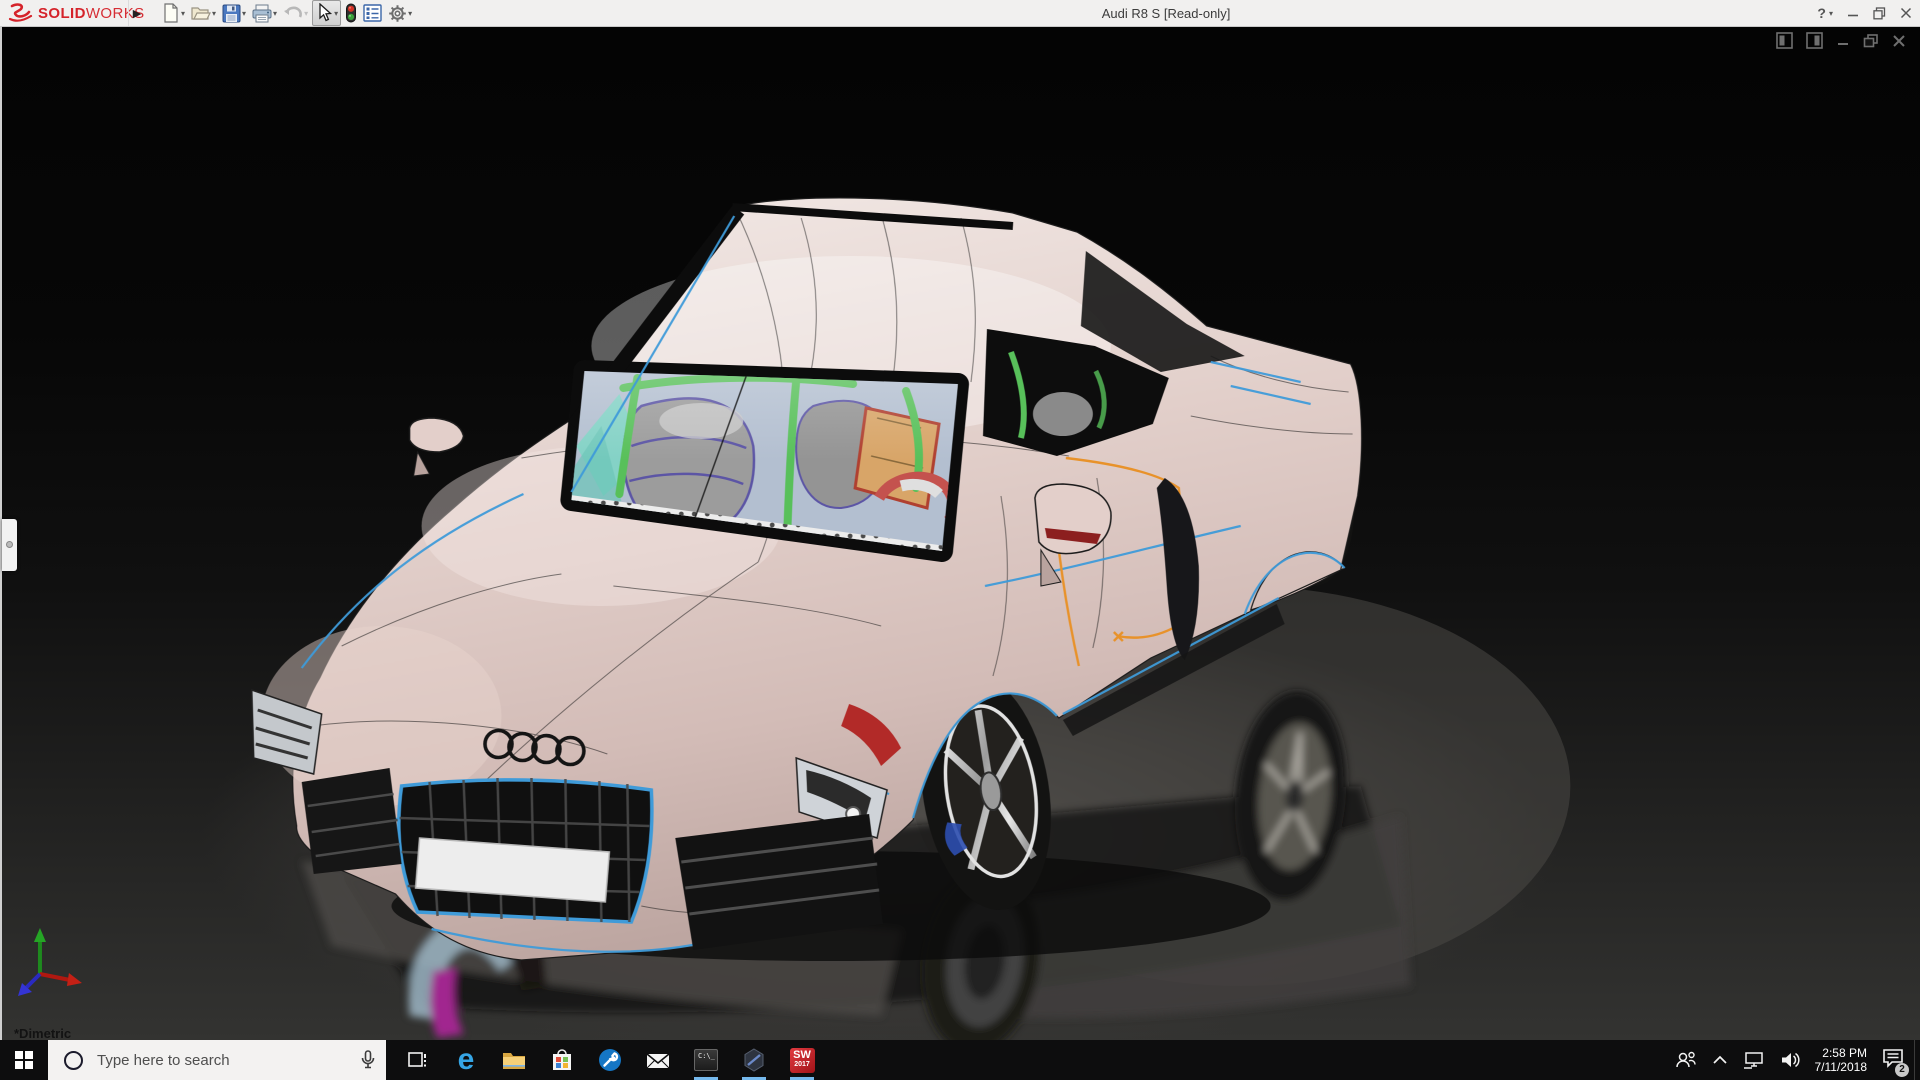 The height and width of the screenshot is (1080, 1920). Describe the element at coordinates (1686, 1060) in the screenshot. I see `people-icon` at that location.